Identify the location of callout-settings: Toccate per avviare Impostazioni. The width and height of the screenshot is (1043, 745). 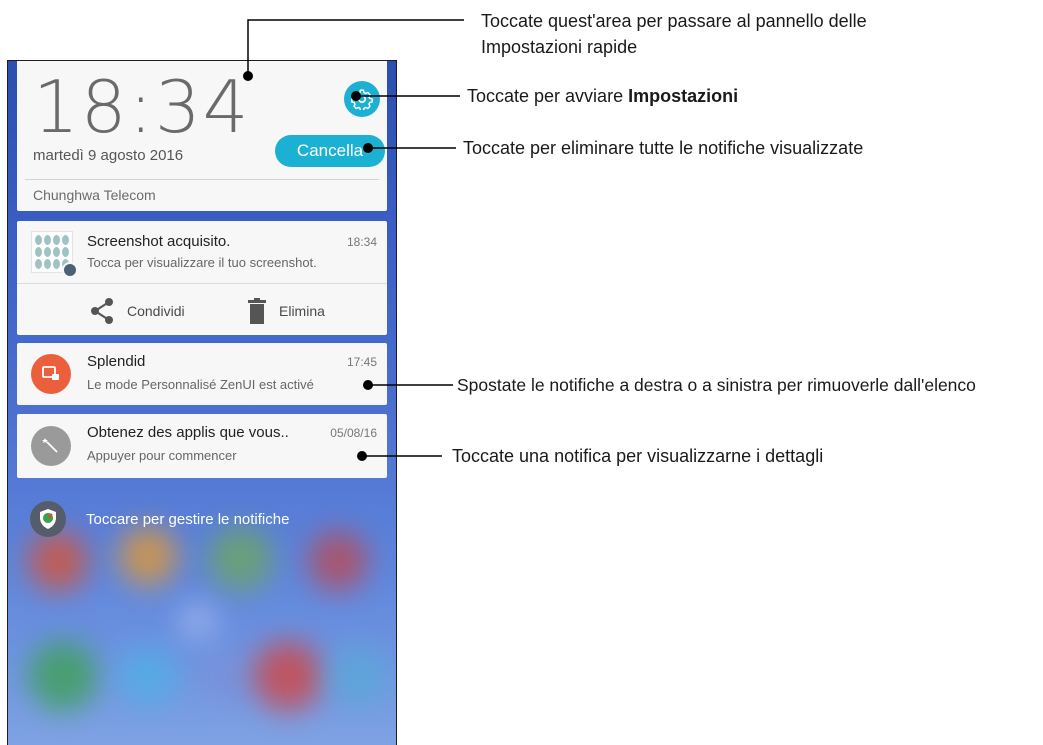
(603, 96).